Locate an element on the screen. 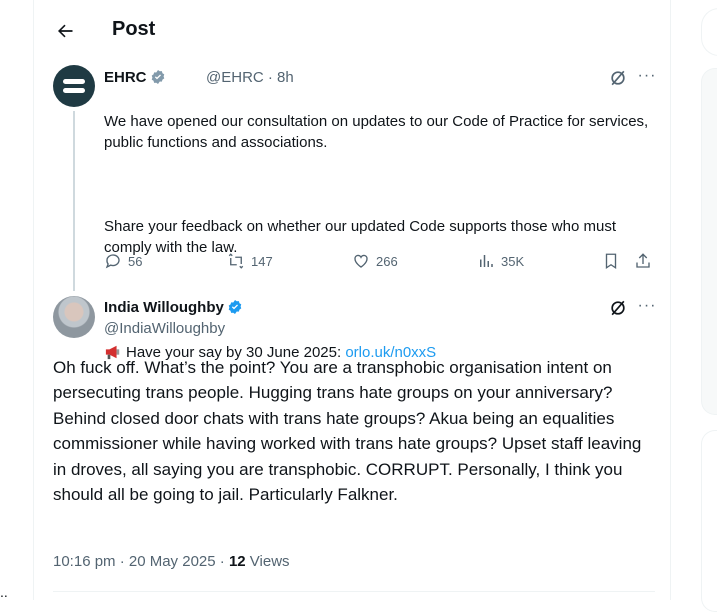  right-panel-card is located at coordinates (709, 241).